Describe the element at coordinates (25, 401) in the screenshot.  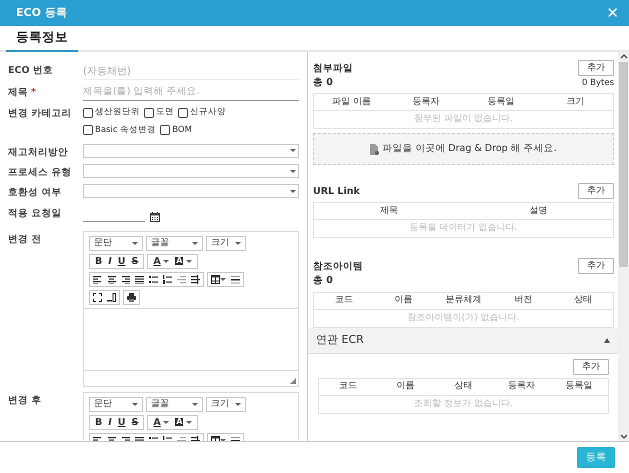
I see `field-label: 변경 후` at that location.